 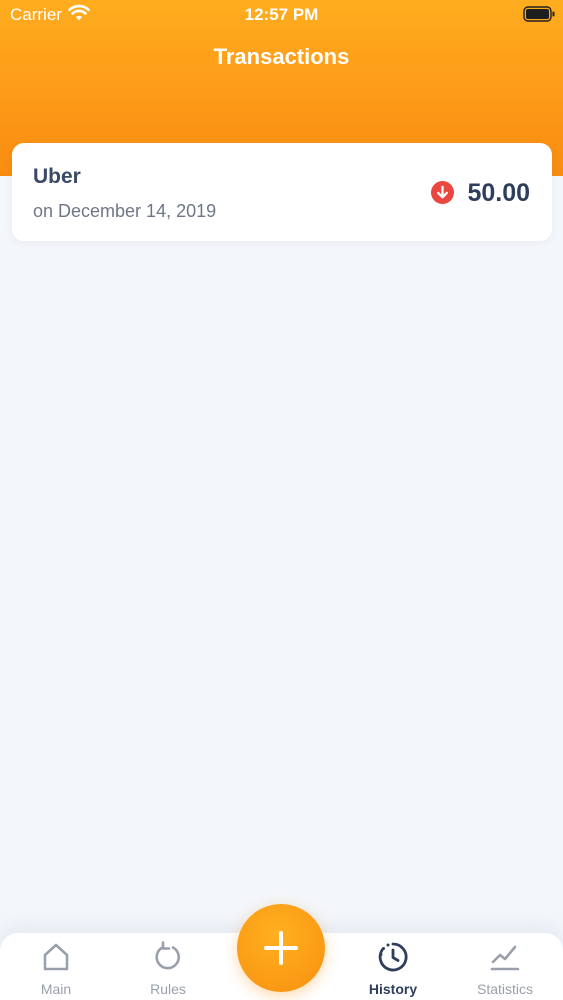 I want to click on tab-main-label: Main, so click(x=56, y=989).